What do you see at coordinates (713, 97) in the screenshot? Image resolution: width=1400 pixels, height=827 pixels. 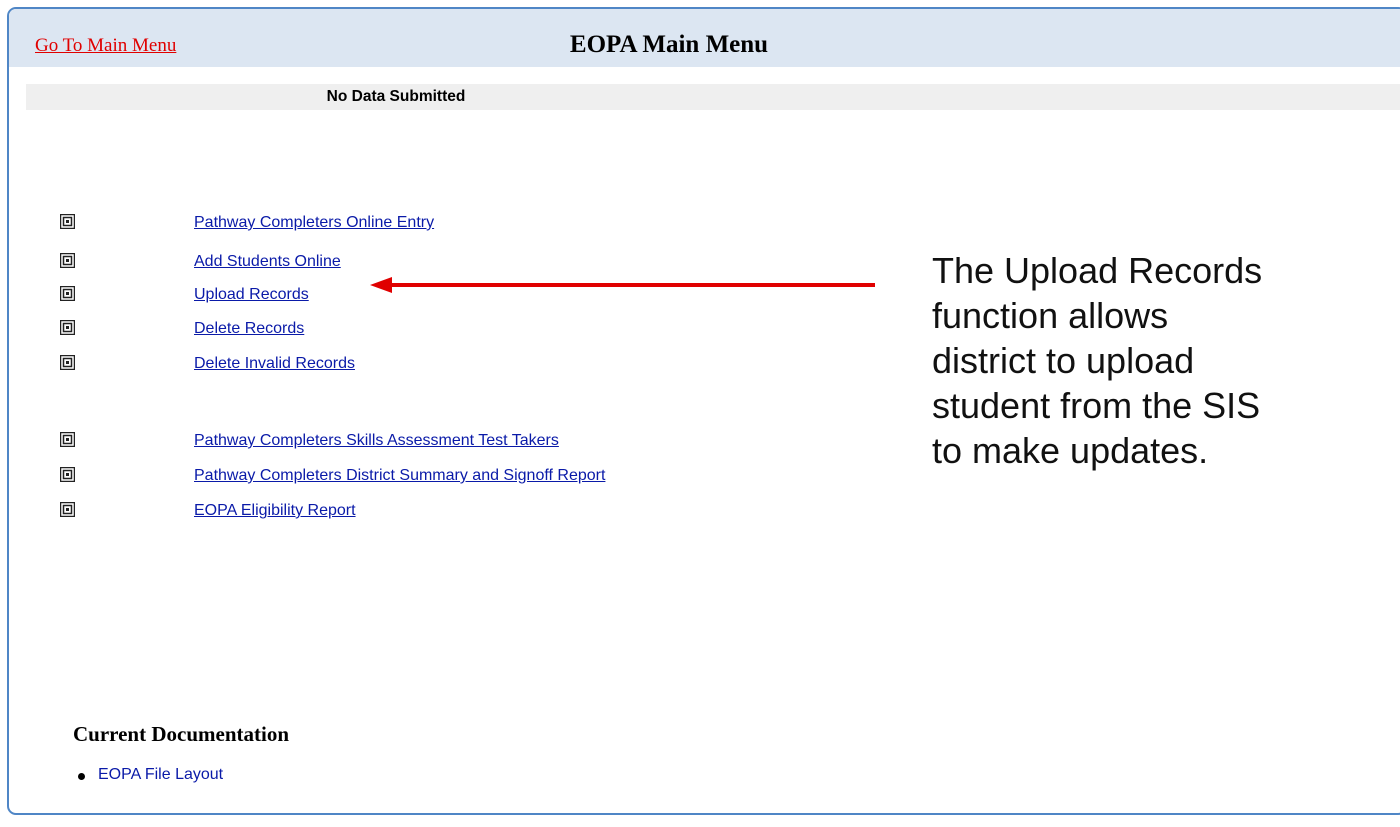 I see `status-bar: No Data Submitted` at bounding box center [713, 97].